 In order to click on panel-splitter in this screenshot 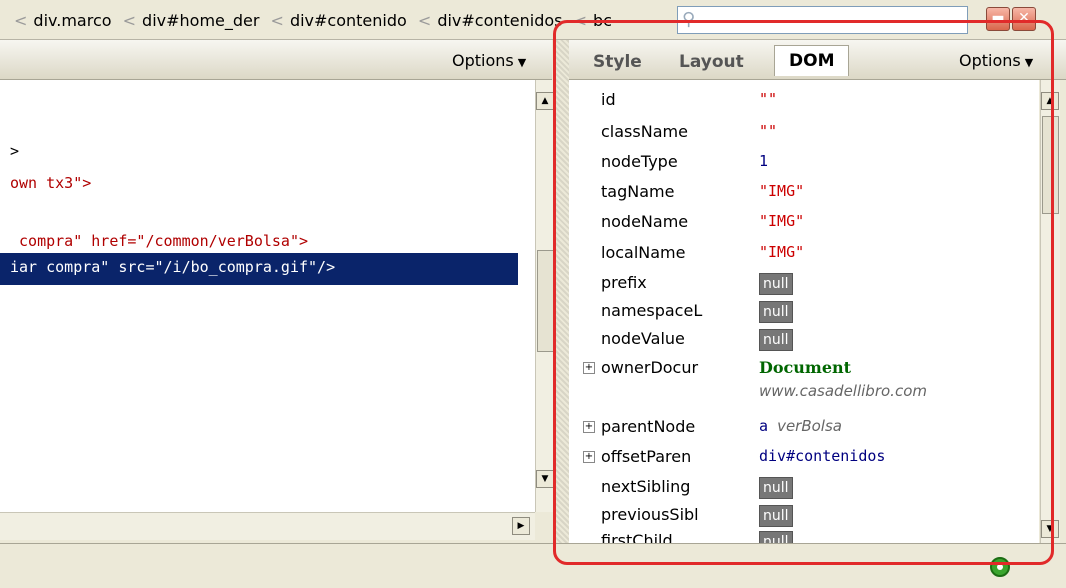, I will do `click(561, 291)`.